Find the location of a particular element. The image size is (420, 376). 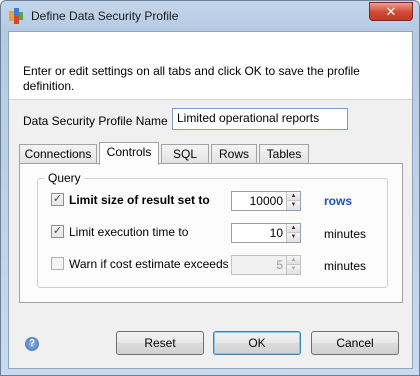

result-size-spin-buttons: ▲ ▼ is located at coordinates (293, 201).